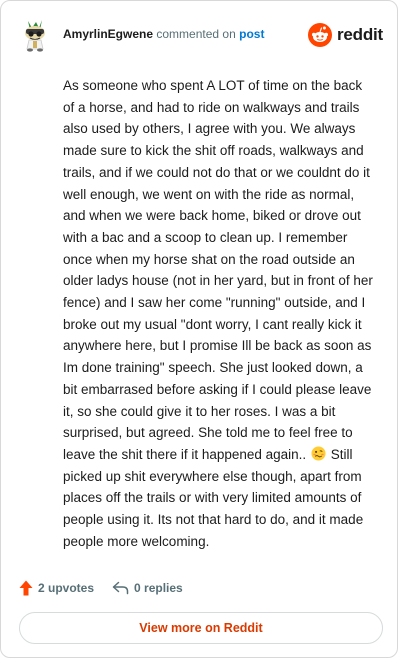 This screenshot has height=660, width=400. I want to click on post-link: post, so click(251, 34).